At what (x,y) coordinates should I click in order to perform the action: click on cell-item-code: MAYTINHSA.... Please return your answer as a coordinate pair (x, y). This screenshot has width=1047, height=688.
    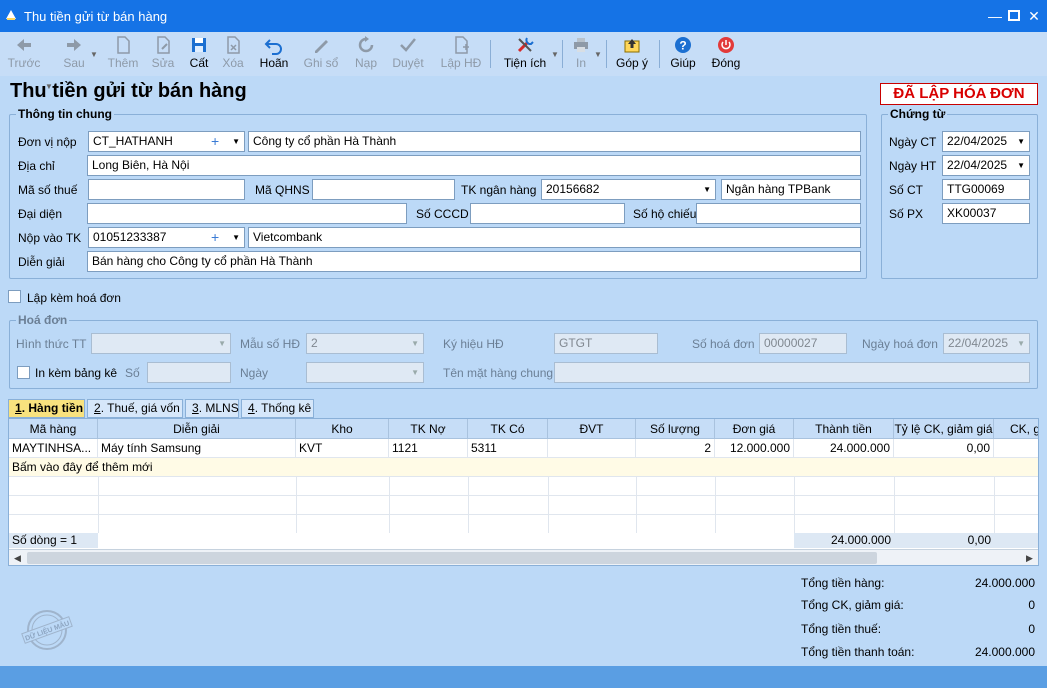
    Looking at the image, I should click on (53, 448).